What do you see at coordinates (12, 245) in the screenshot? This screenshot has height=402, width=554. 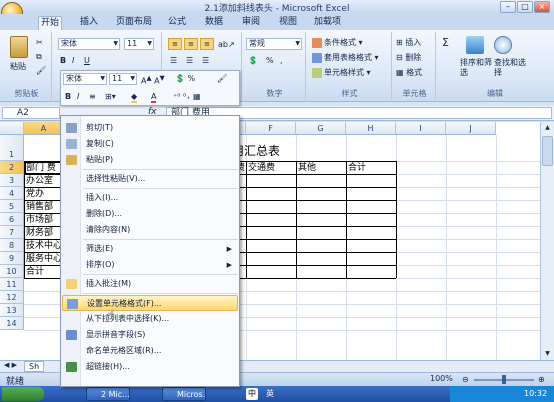 I see `row-header-8: 8` at bounding box center [12, 245].